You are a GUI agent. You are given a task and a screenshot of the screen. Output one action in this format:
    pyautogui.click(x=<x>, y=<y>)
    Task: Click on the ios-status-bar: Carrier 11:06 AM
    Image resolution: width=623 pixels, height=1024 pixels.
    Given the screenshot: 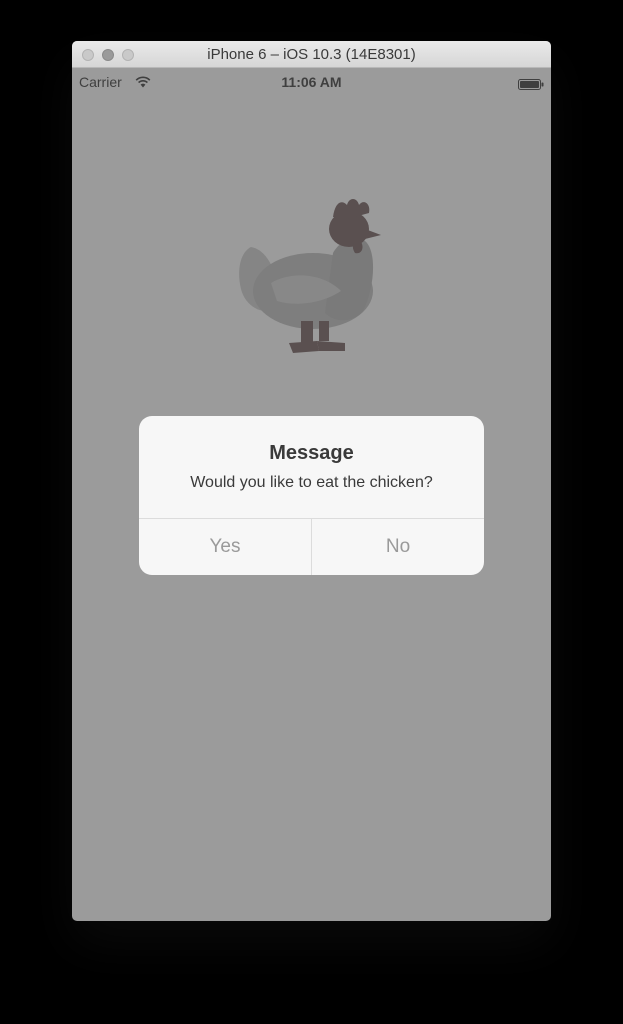 What is the action you would take?
    pyautogui.click(x=311, y=82)
    